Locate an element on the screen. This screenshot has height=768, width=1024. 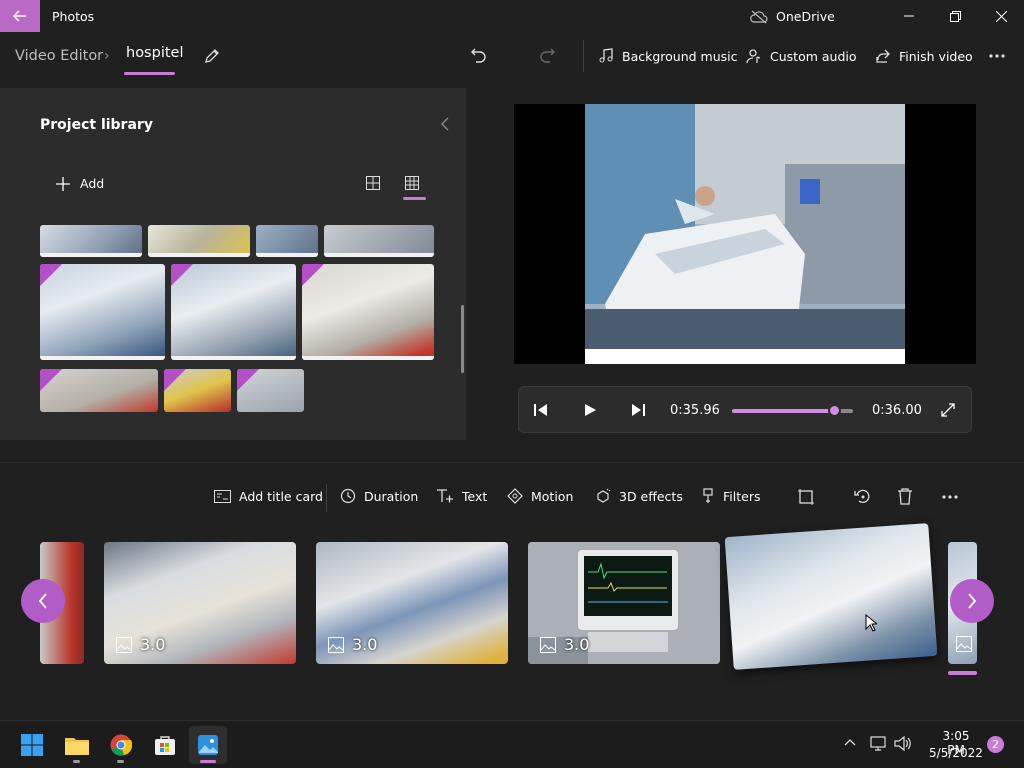
pencil-icon is located at coordinates (212, 56).